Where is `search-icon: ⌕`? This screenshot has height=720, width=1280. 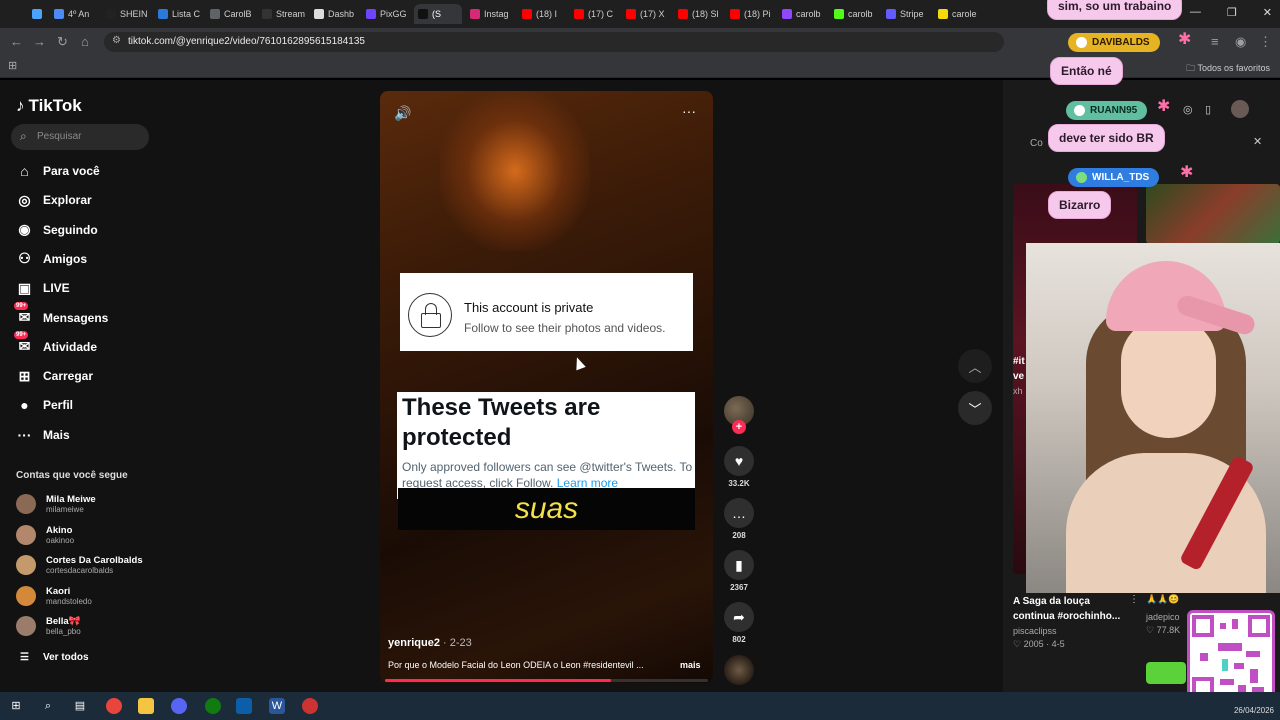
search-icon: ⌕ is located at coordinates (48, 706).